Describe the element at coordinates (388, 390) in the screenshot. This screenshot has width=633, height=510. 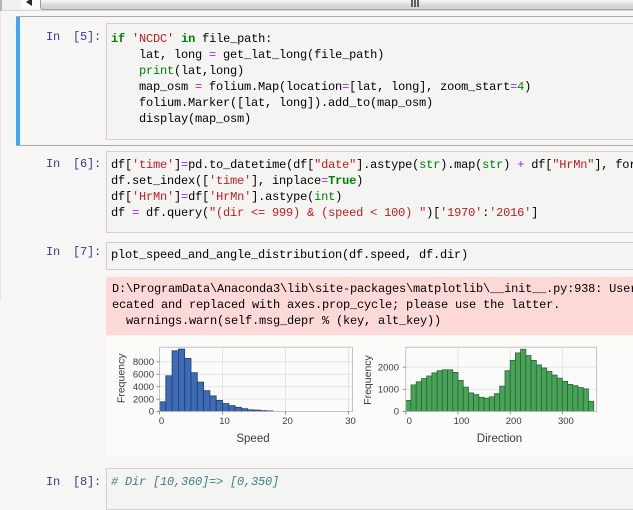
I see `svg-text: 1000` at that location.